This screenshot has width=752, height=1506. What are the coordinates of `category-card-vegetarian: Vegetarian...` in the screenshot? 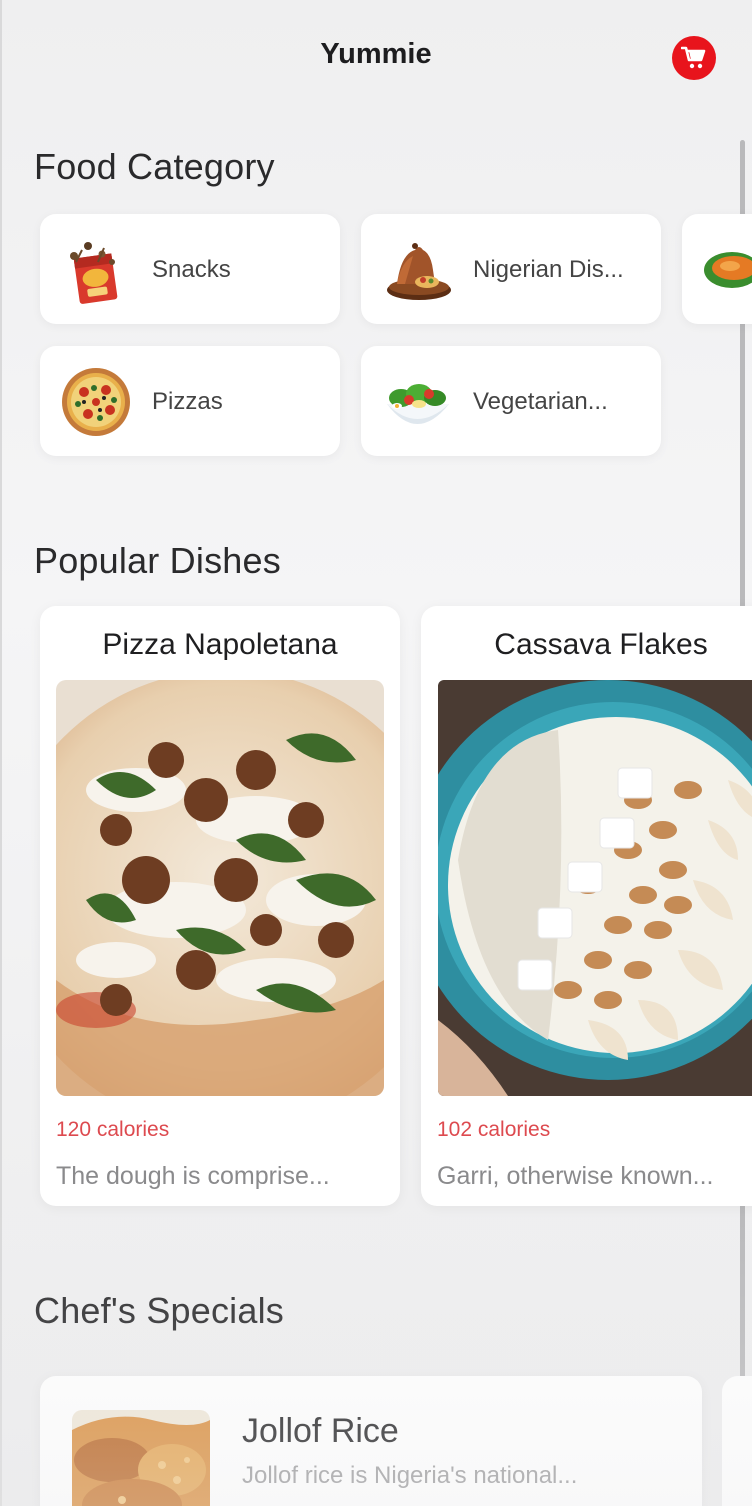 It's located at (511, 401).